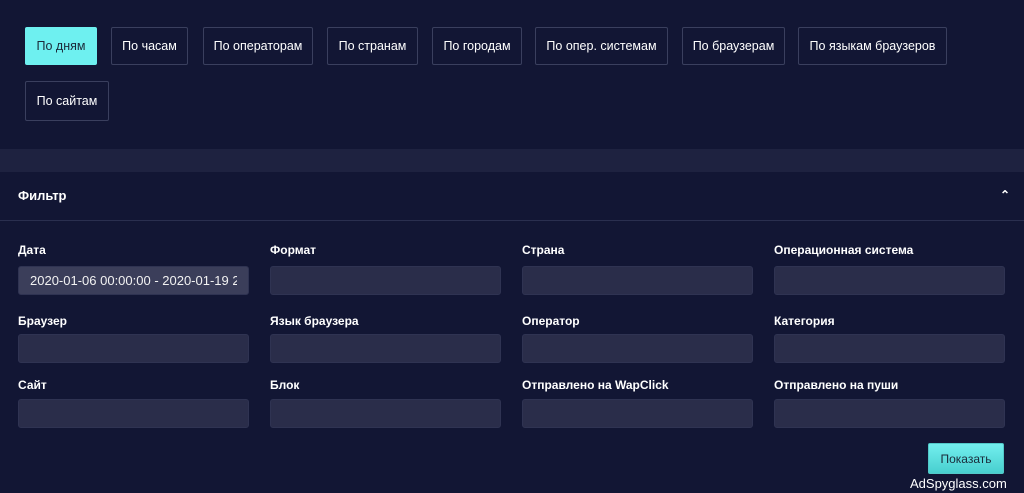 The height and width of the screenshot is (493, 1024). Describe the element at coordinates (385, 348) in the screenshot. I see `browser-language-select` at that location.